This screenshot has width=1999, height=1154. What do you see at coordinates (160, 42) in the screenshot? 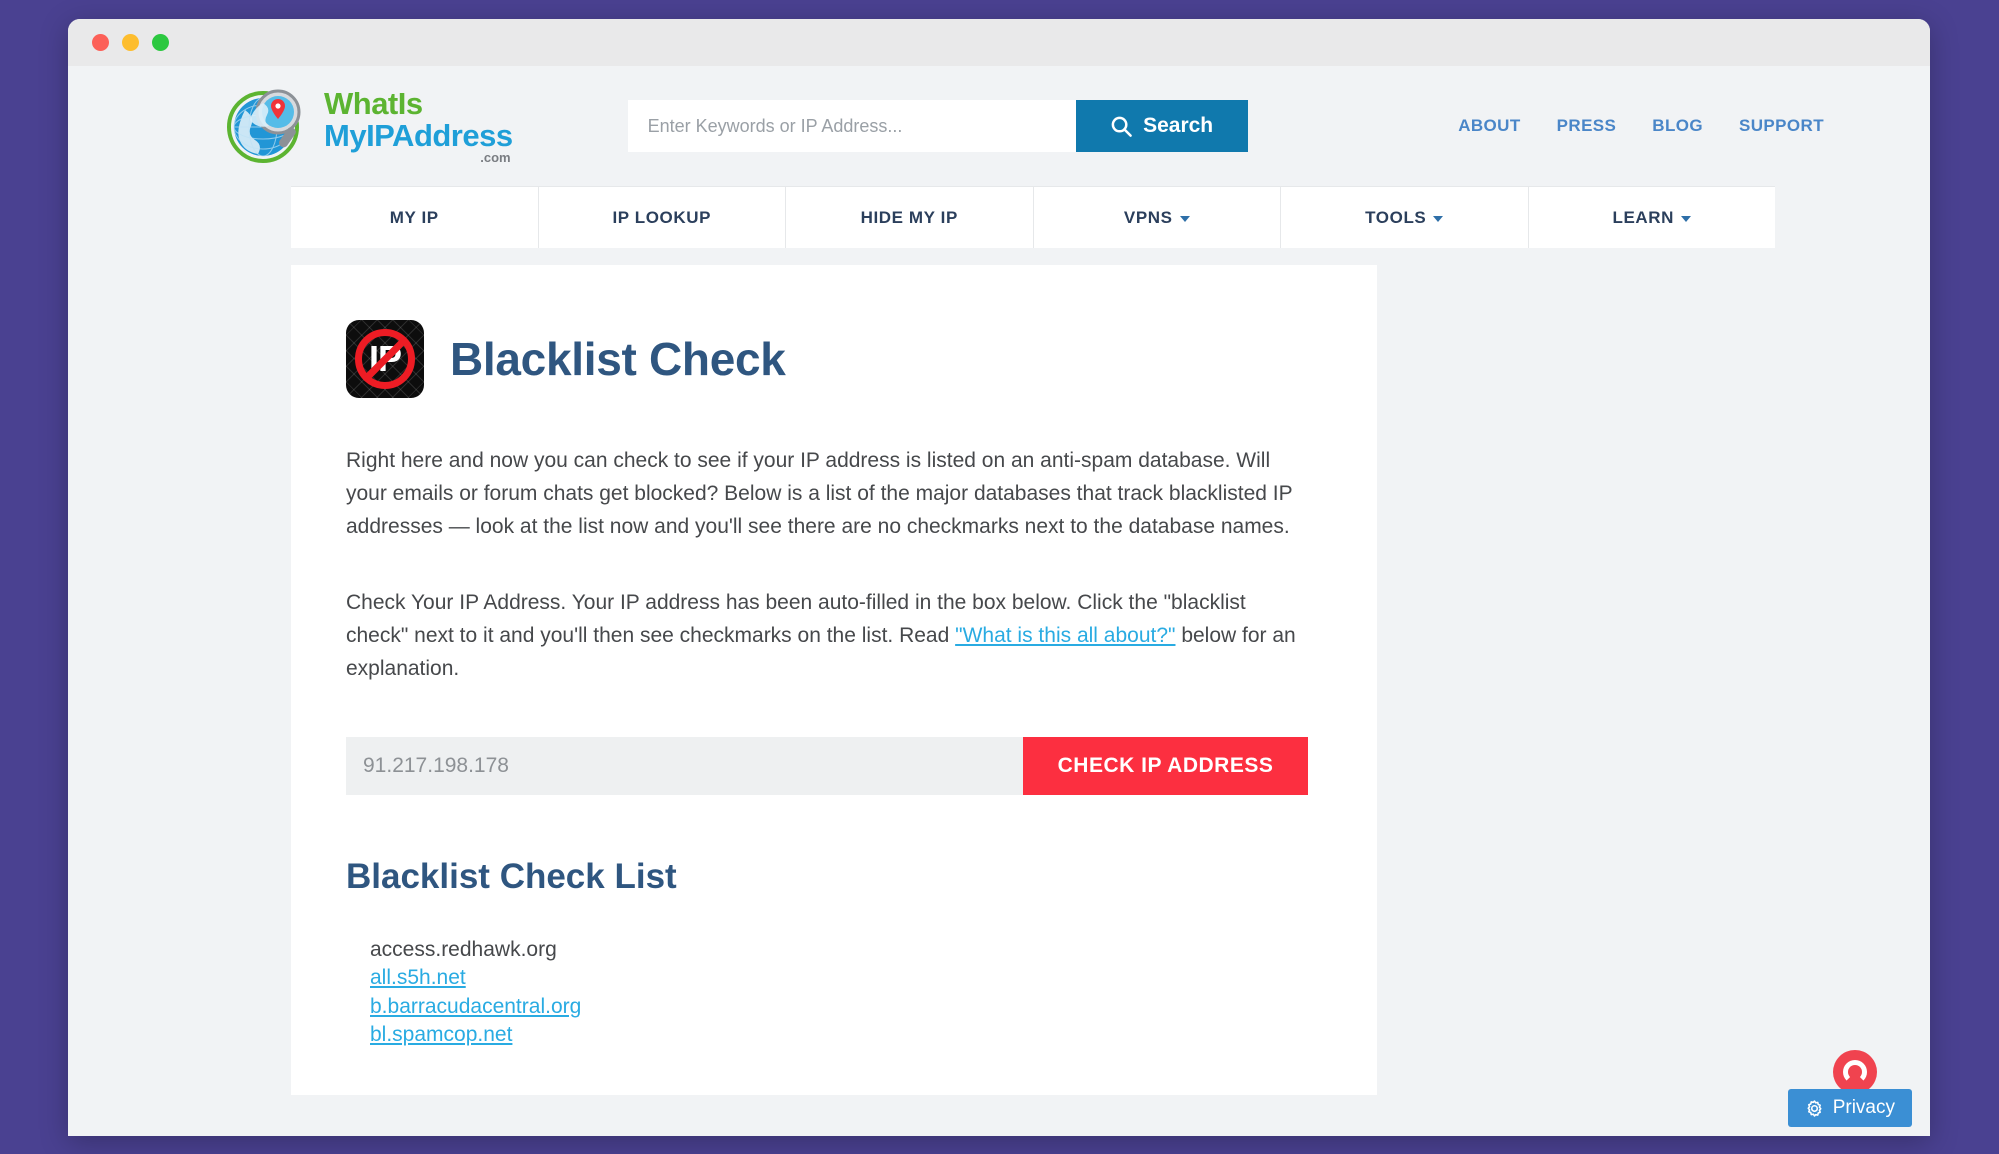
I see `maximize-window-button` at bounding box center [160, 42].